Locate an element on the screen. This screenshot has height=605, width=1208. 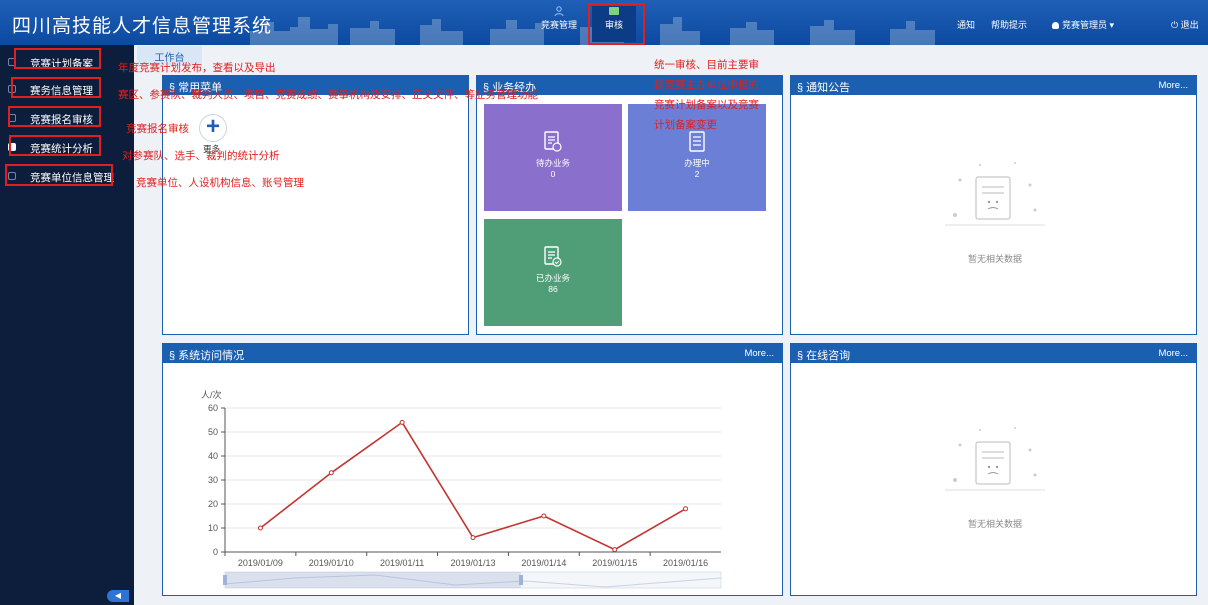
annotation-unit: 竞赛单位、人设机构信息、账号管理 is located at coordinates (220, 183).